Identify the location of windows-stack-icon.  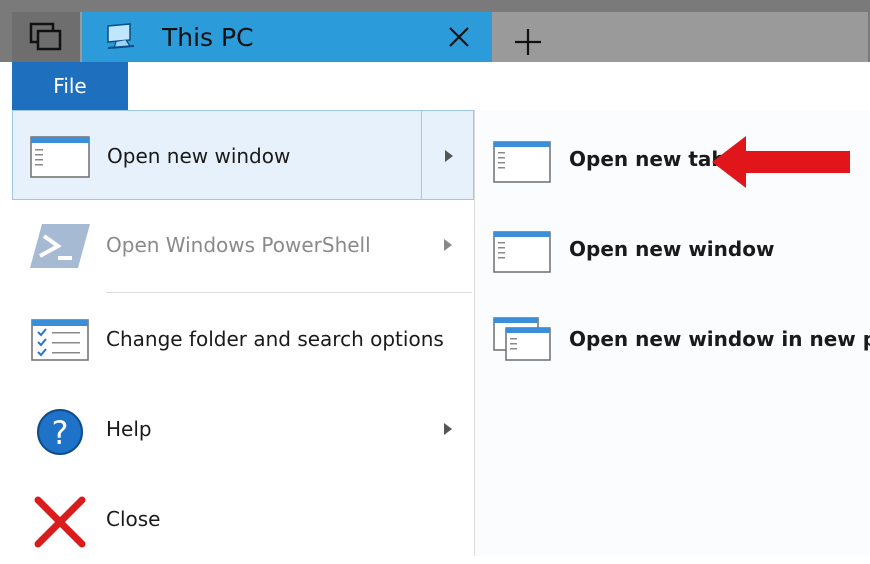
(522, 339).